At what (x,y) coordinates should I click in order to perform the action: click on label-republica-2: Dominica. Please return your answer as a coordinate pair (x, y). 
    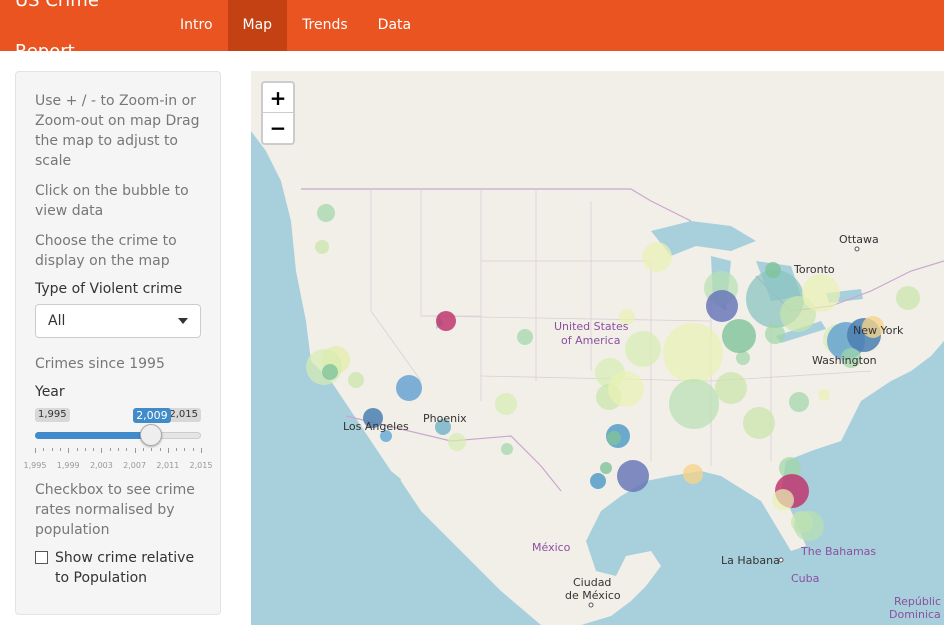
    Looking at the image, I should click on (915, 614).